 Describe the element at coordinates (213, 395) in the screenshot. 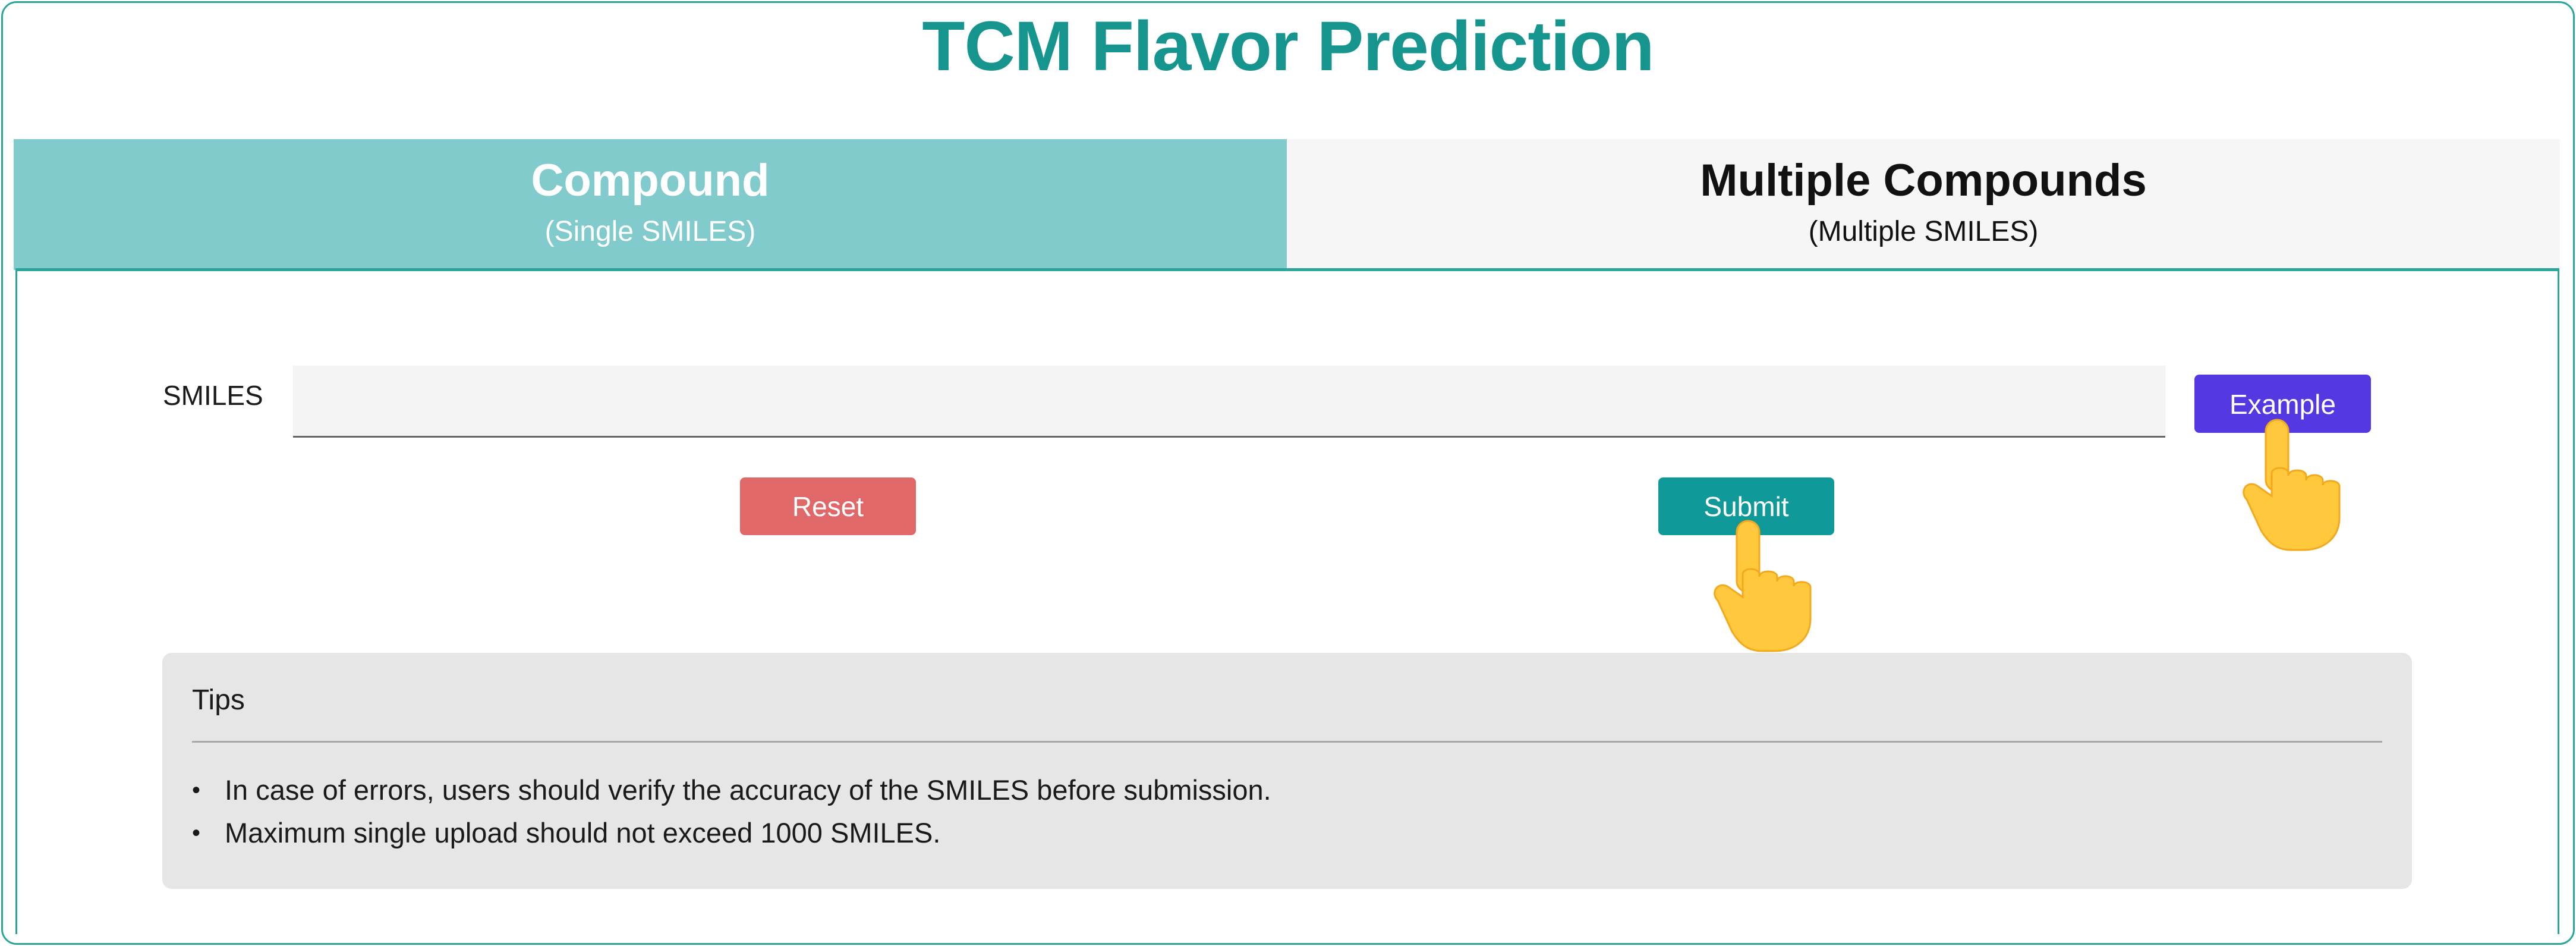

I see `smiles-label: SMILES` at that location.